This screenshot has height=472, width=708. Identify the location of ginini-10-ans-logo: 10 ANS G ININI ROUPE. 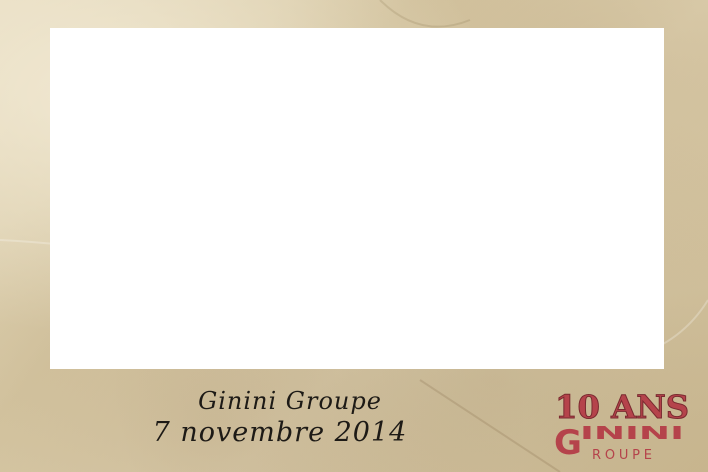
(622, 426).